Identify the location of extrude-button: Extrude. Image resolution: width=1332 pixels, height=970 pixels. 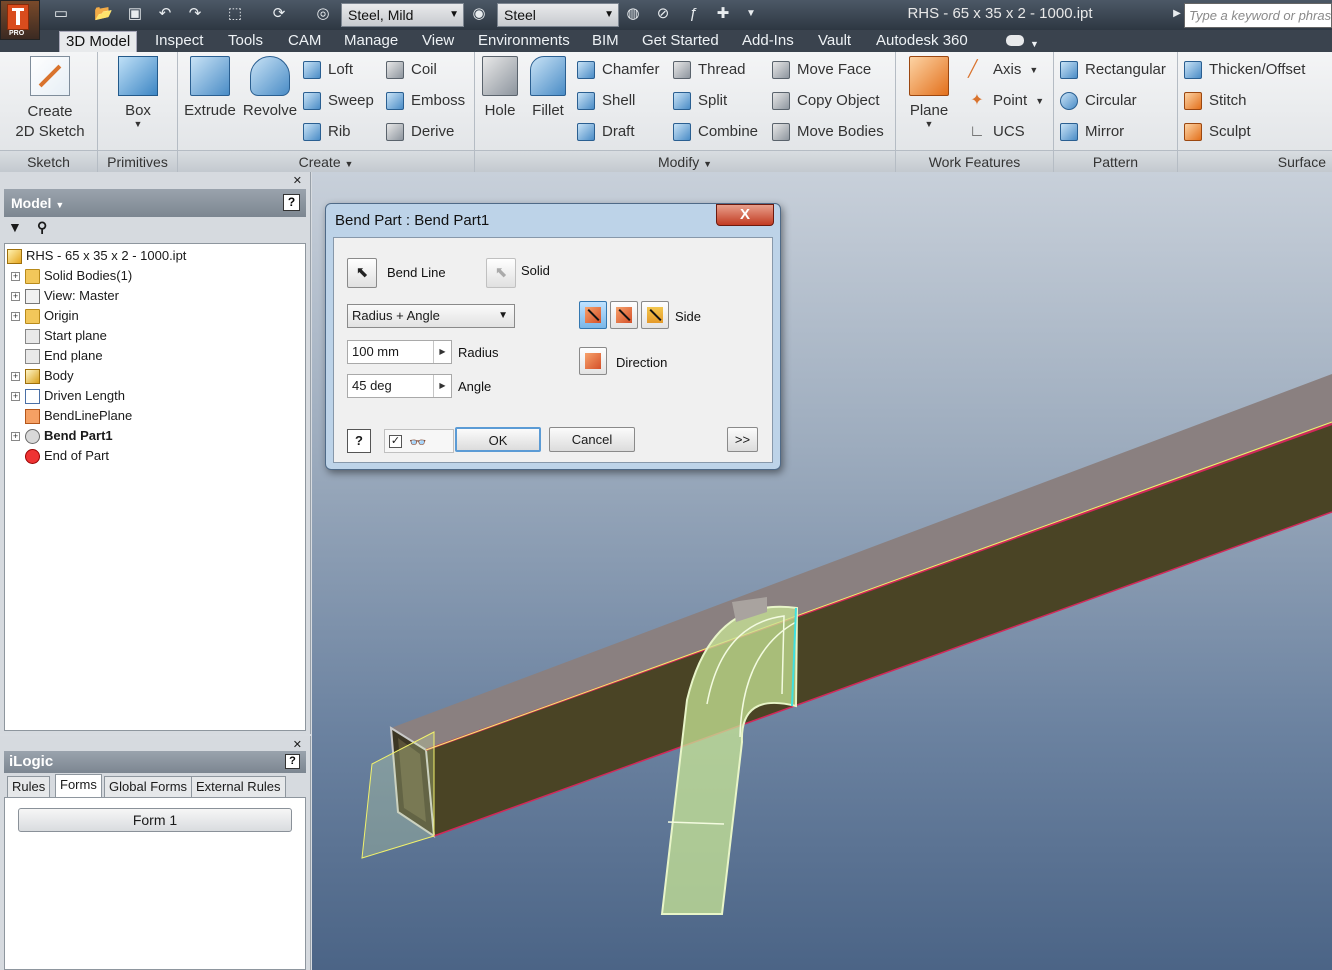
(210, 87).